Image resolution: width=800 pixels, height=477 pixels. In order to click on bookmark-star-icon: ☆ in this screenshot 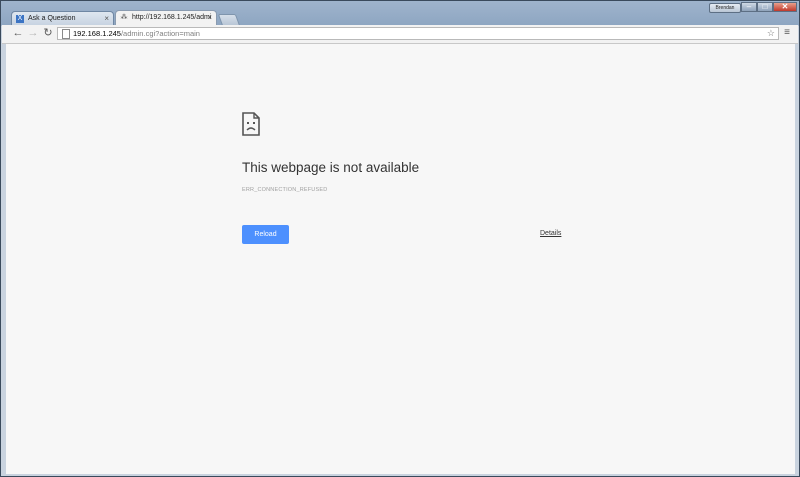, I will do `click(771, 33)`.